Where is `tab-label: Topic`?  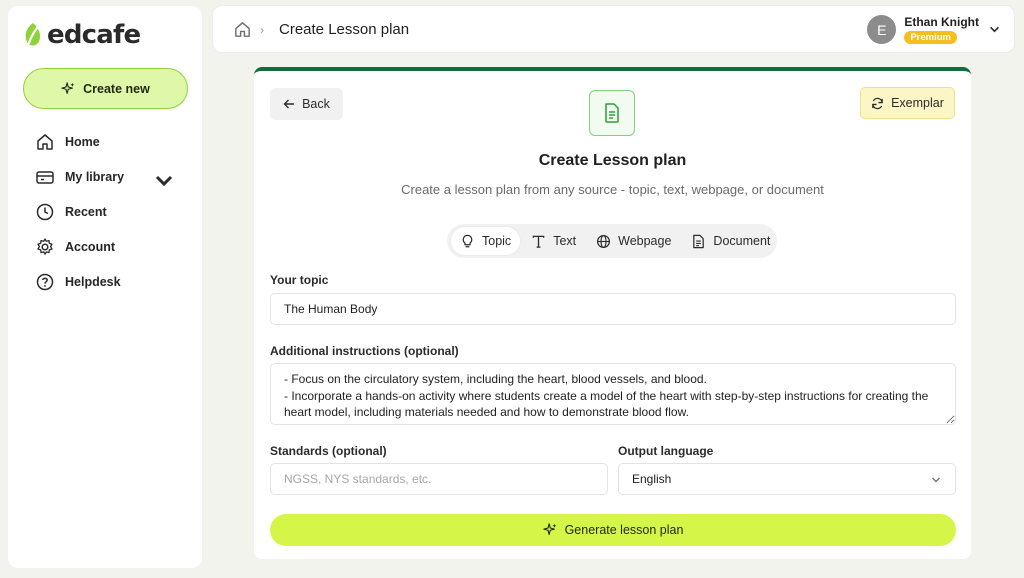 tab-label: Topic is located at coordinates (497, 241).